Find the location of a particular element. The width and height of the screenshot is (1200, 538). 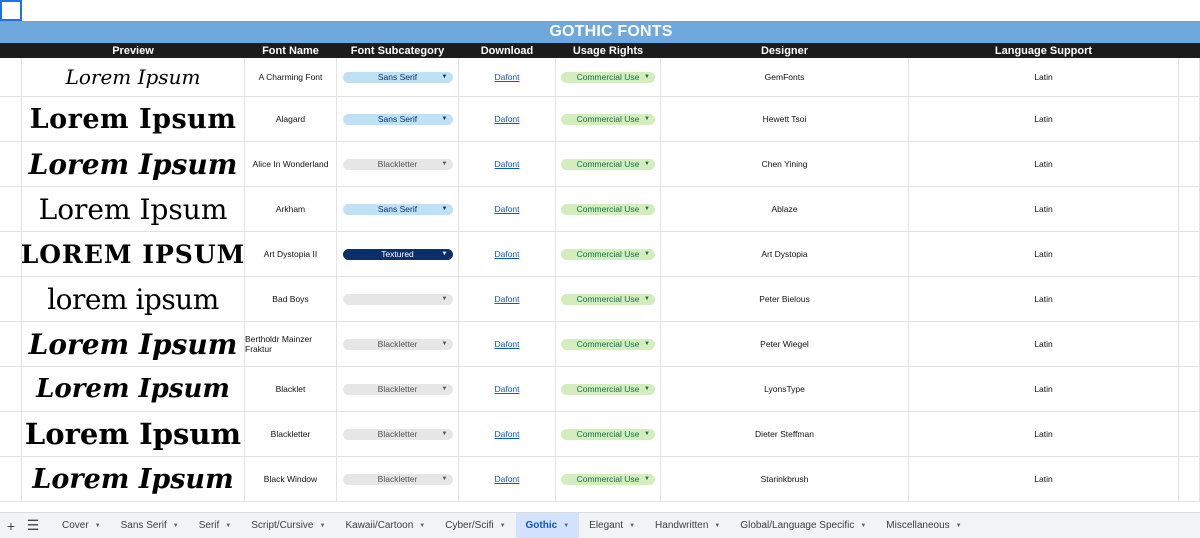

sheet-tab: Script/Cursive ▼ is located at coordinates (288, 525).